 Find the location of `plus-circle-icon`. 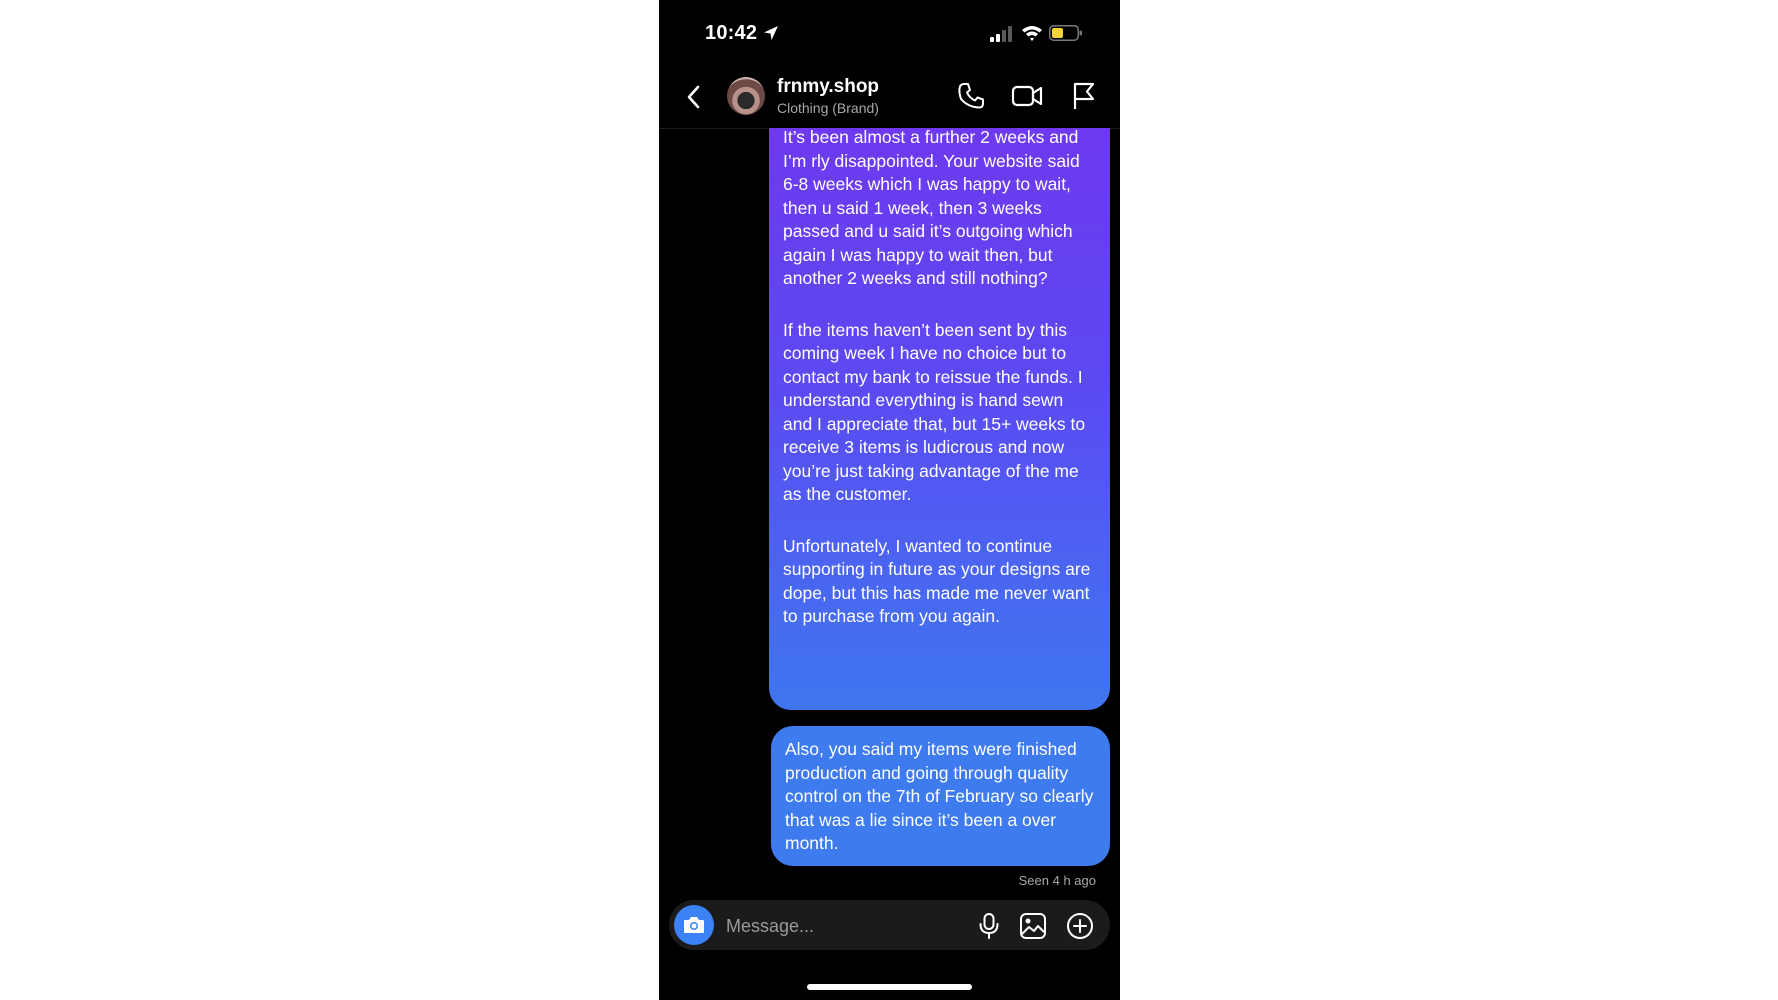

plus-circle-icon is located at coordinates (1080, 926).